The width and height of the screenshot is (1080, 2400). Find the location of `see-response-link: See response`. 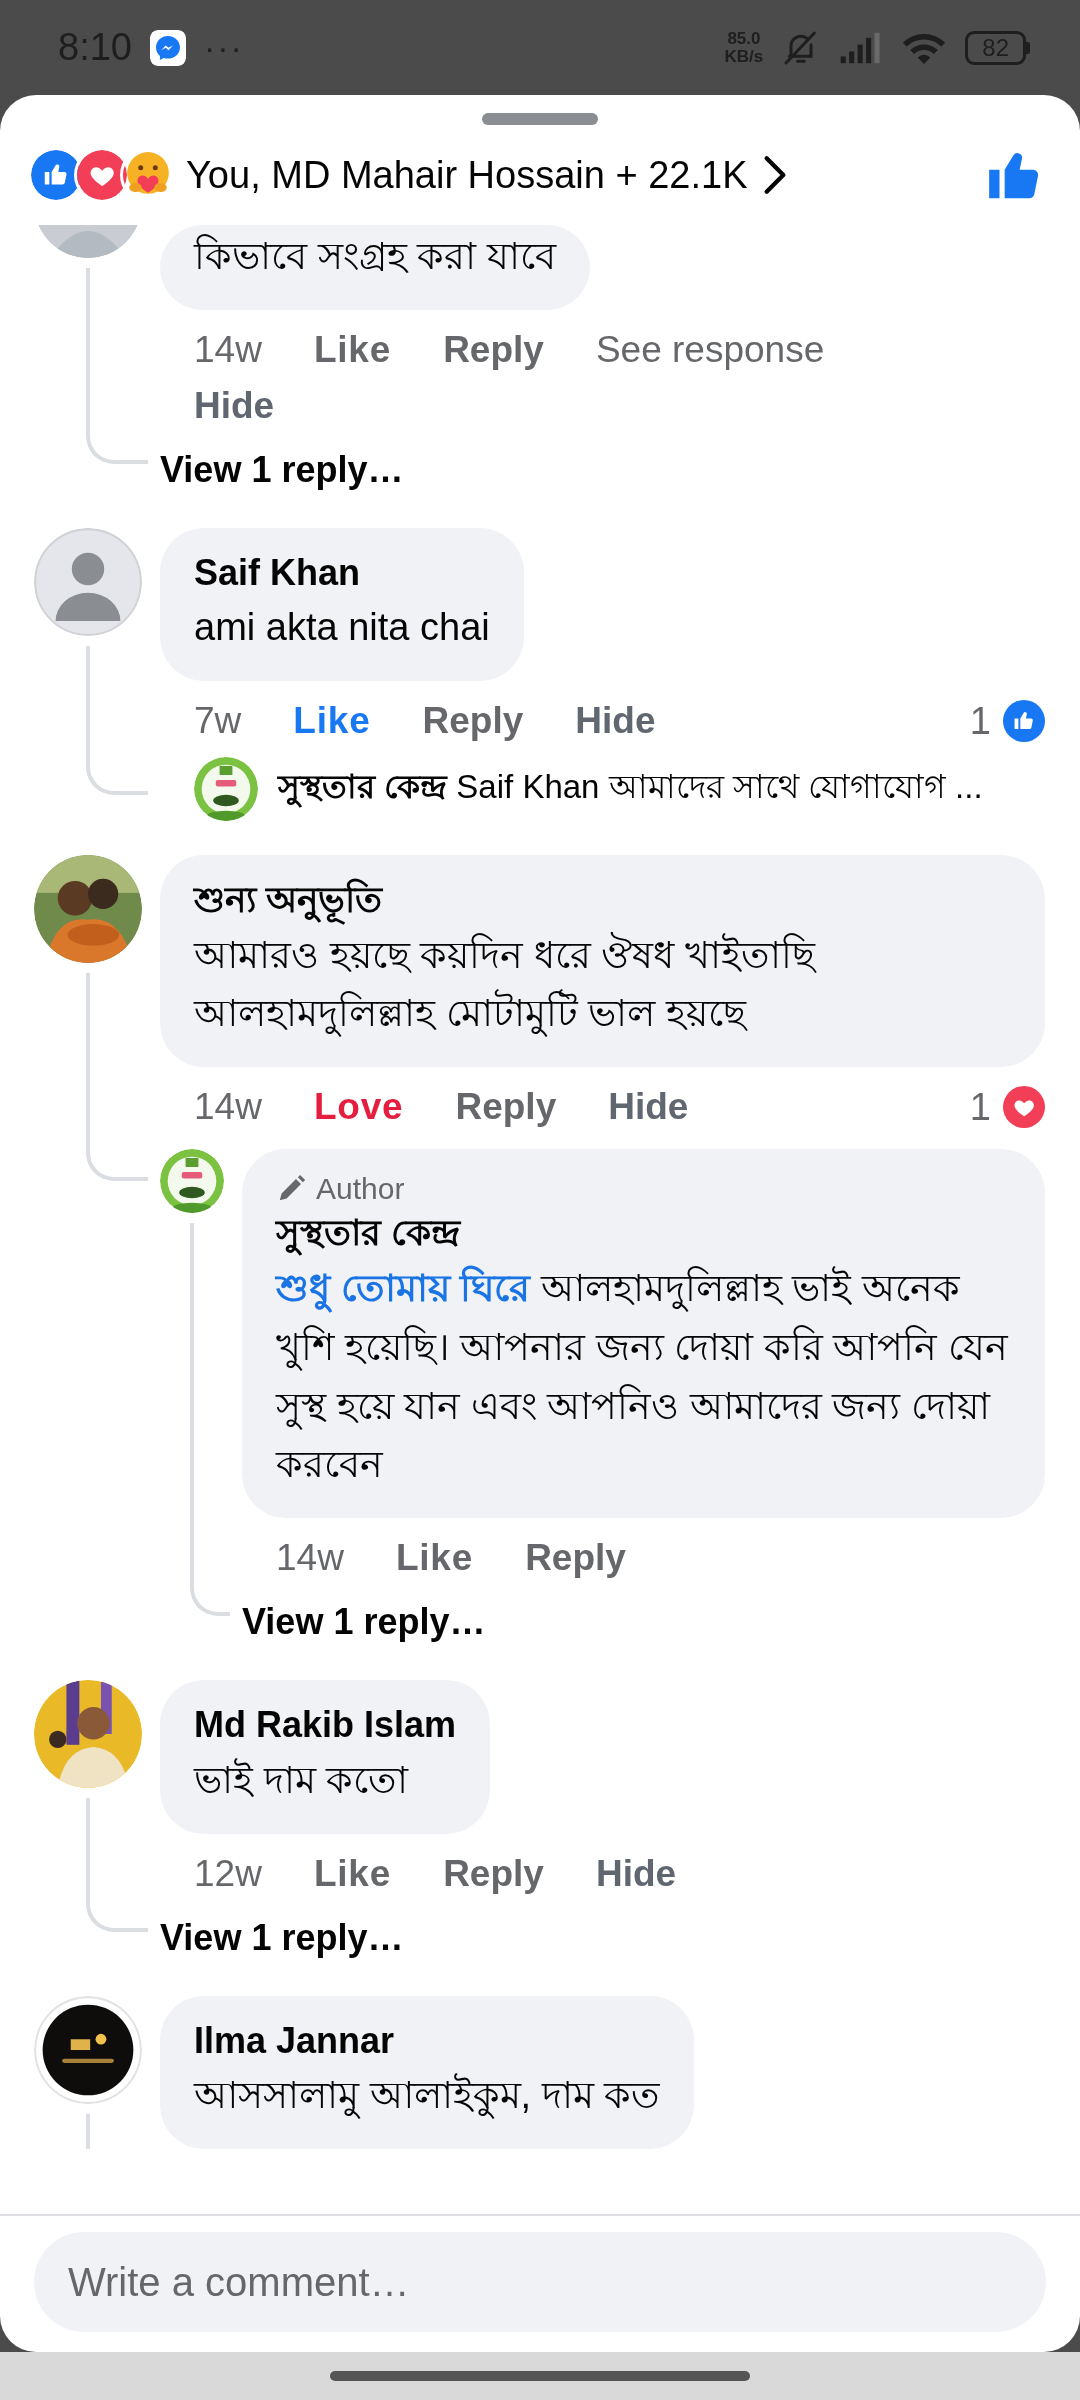

see-response-link: See response is located at coordinates (710, 349).